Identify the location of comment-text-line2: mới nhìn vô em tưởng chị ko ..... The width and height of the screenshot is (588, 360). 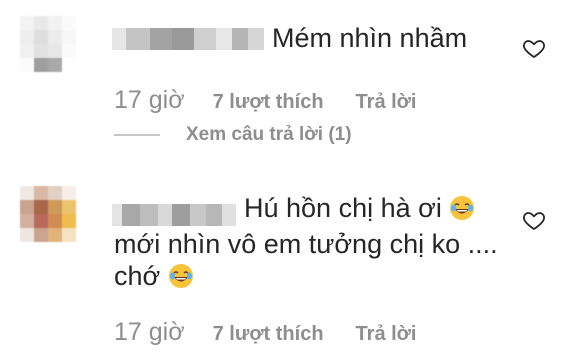
(306, 244).